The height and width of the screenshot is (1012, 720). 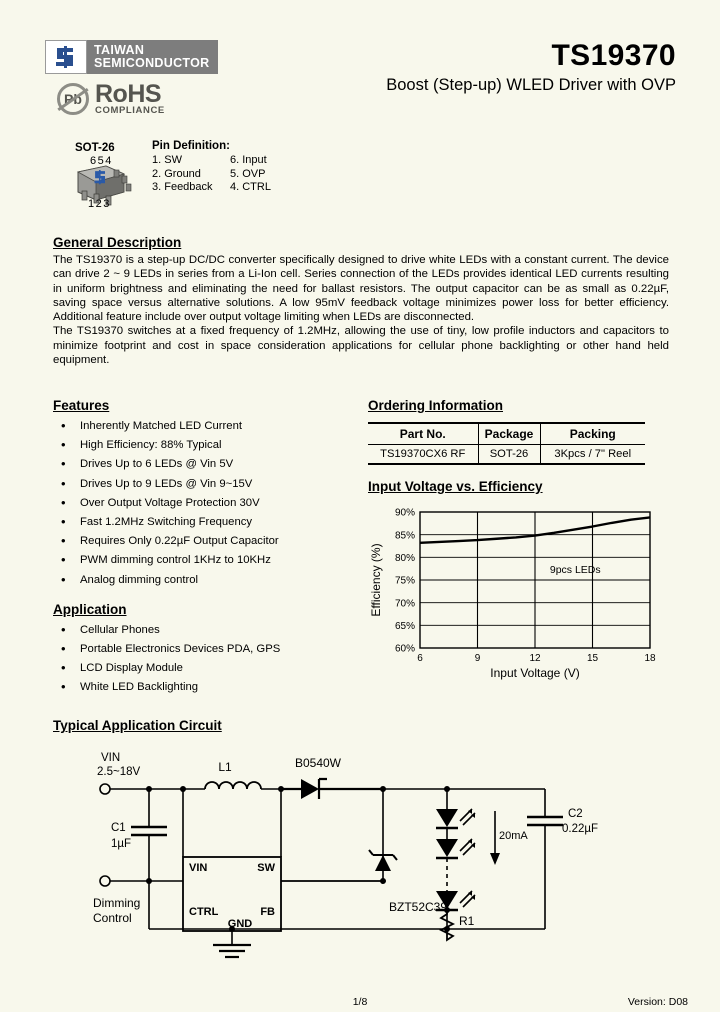 What do you see at coordinates (650, 658) in the screenshot?
I see `x-tick-label: 18` at bounding box center [650, 658].